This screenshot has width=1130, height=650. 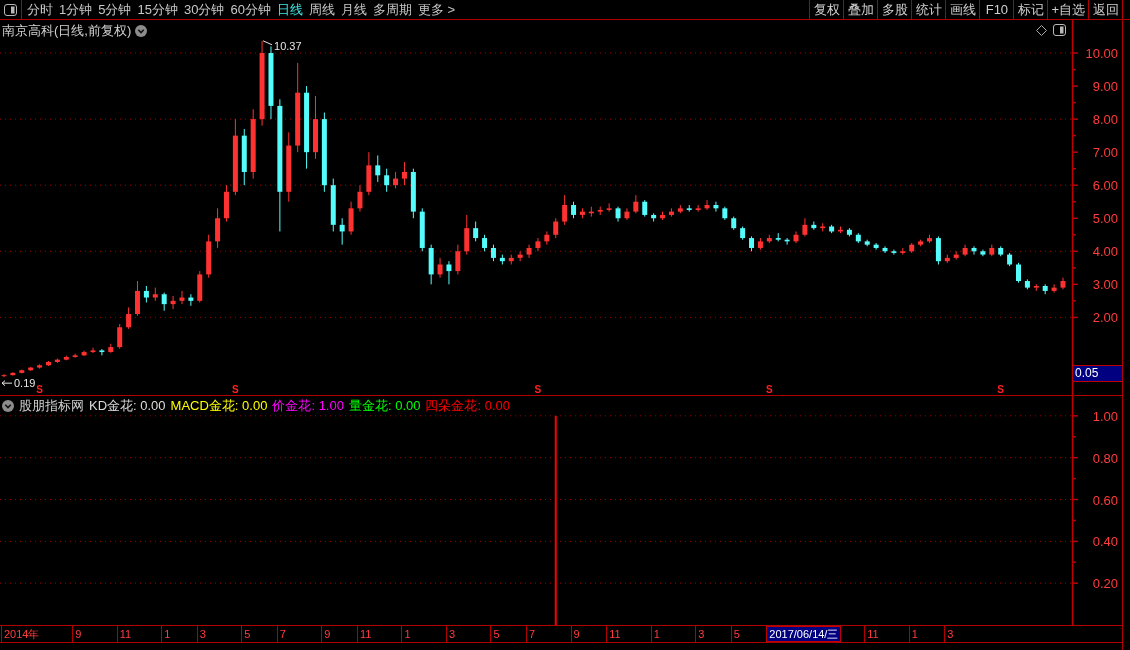 What do you see at coordinates (1101, 54) in the screenshot?
I see `axis-label: 10.00` at bounding box center [1101, 54].